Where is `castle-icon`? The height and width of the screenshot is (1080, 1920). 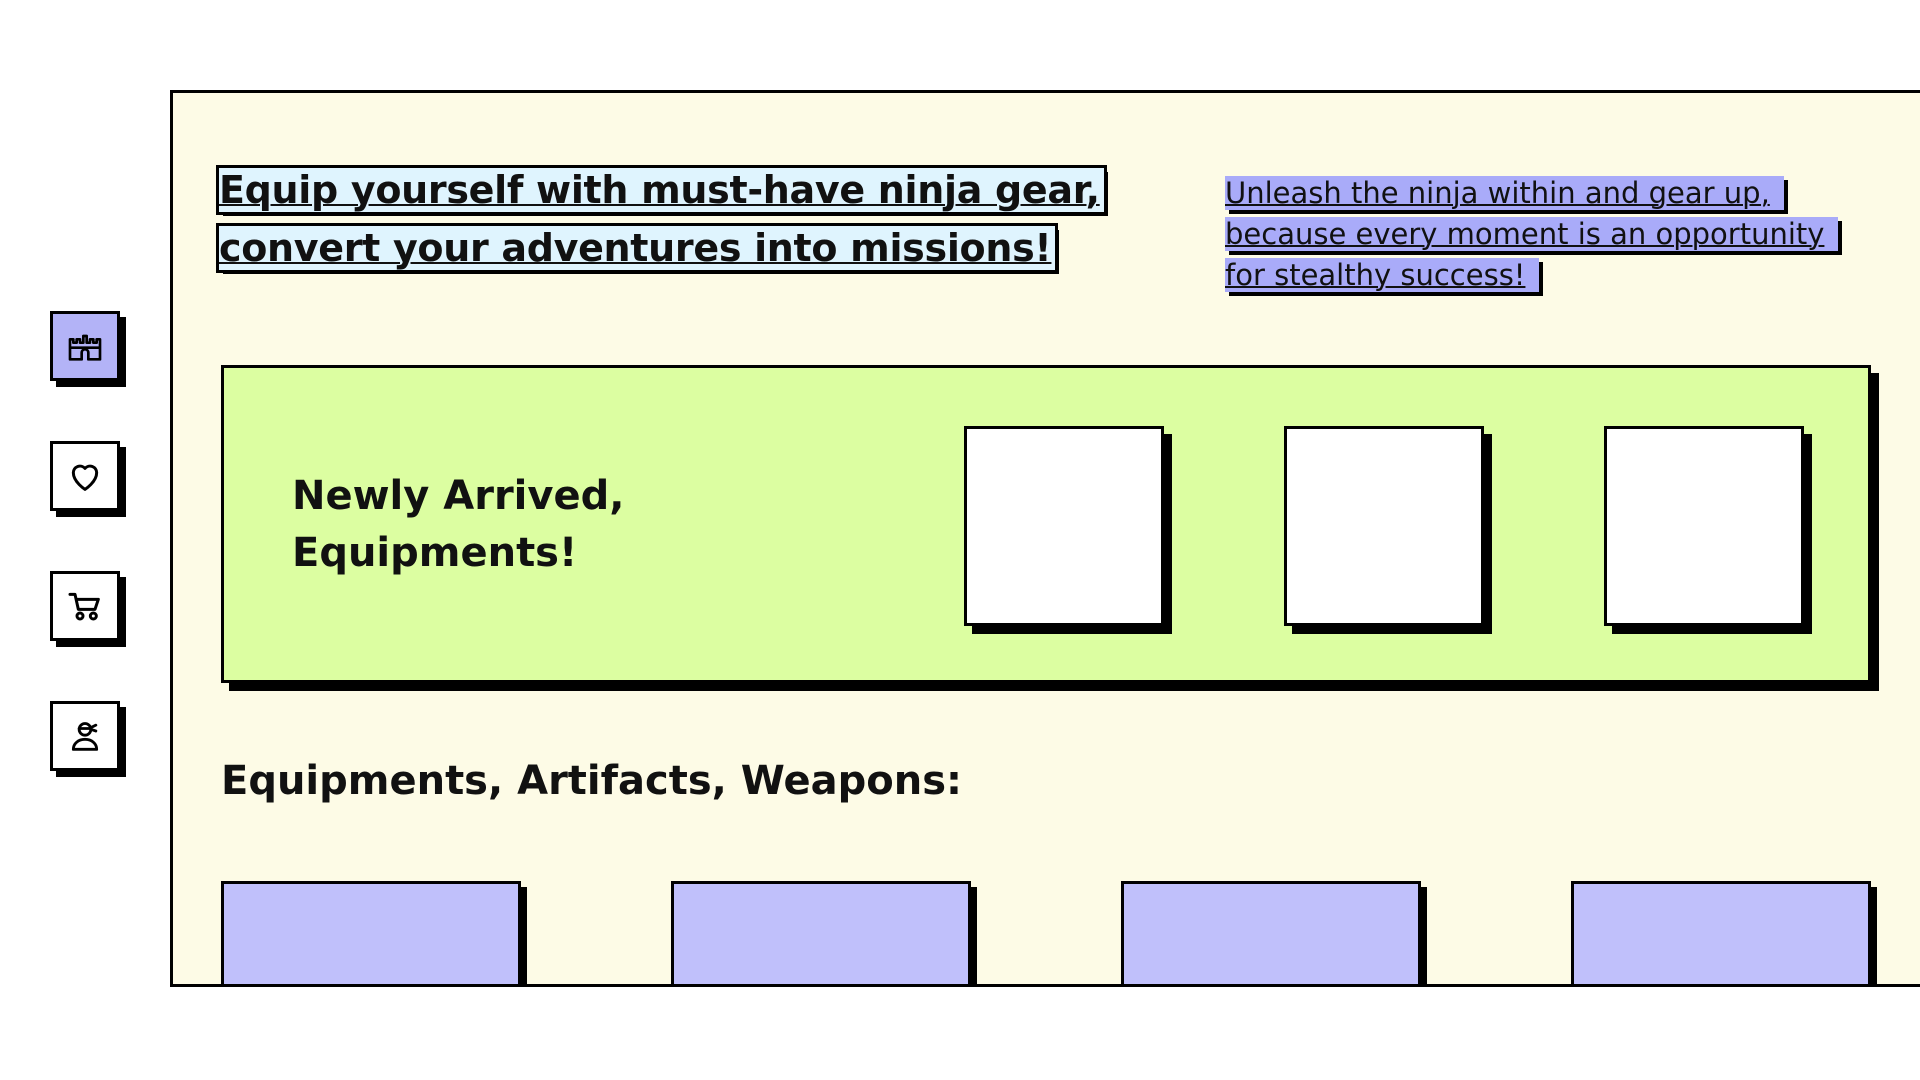
castle-icon is located at coordinates (85, 347).